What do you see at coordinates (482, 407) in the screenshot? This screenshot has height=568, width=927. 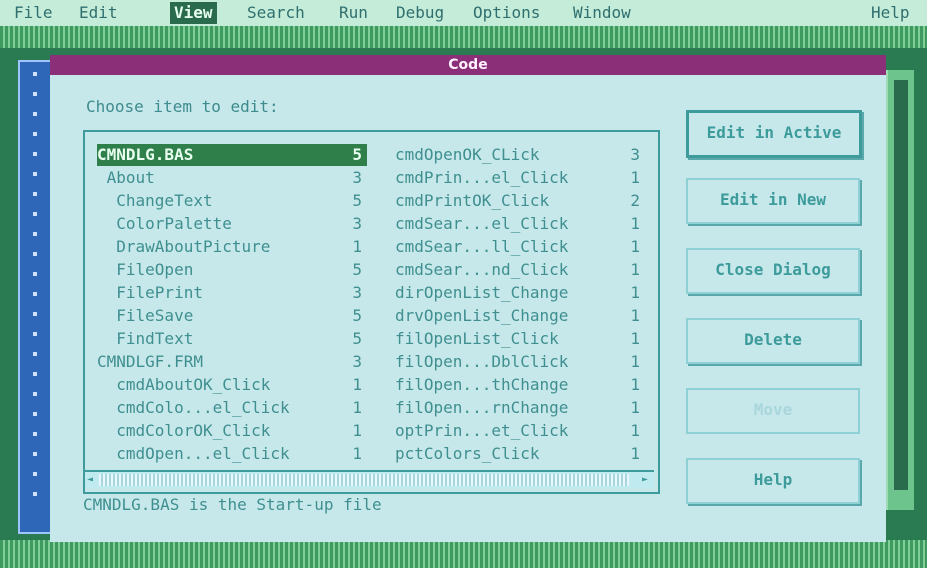 I see `list-item-name: filOpen...rnChange` at bounding box center [482, 407].